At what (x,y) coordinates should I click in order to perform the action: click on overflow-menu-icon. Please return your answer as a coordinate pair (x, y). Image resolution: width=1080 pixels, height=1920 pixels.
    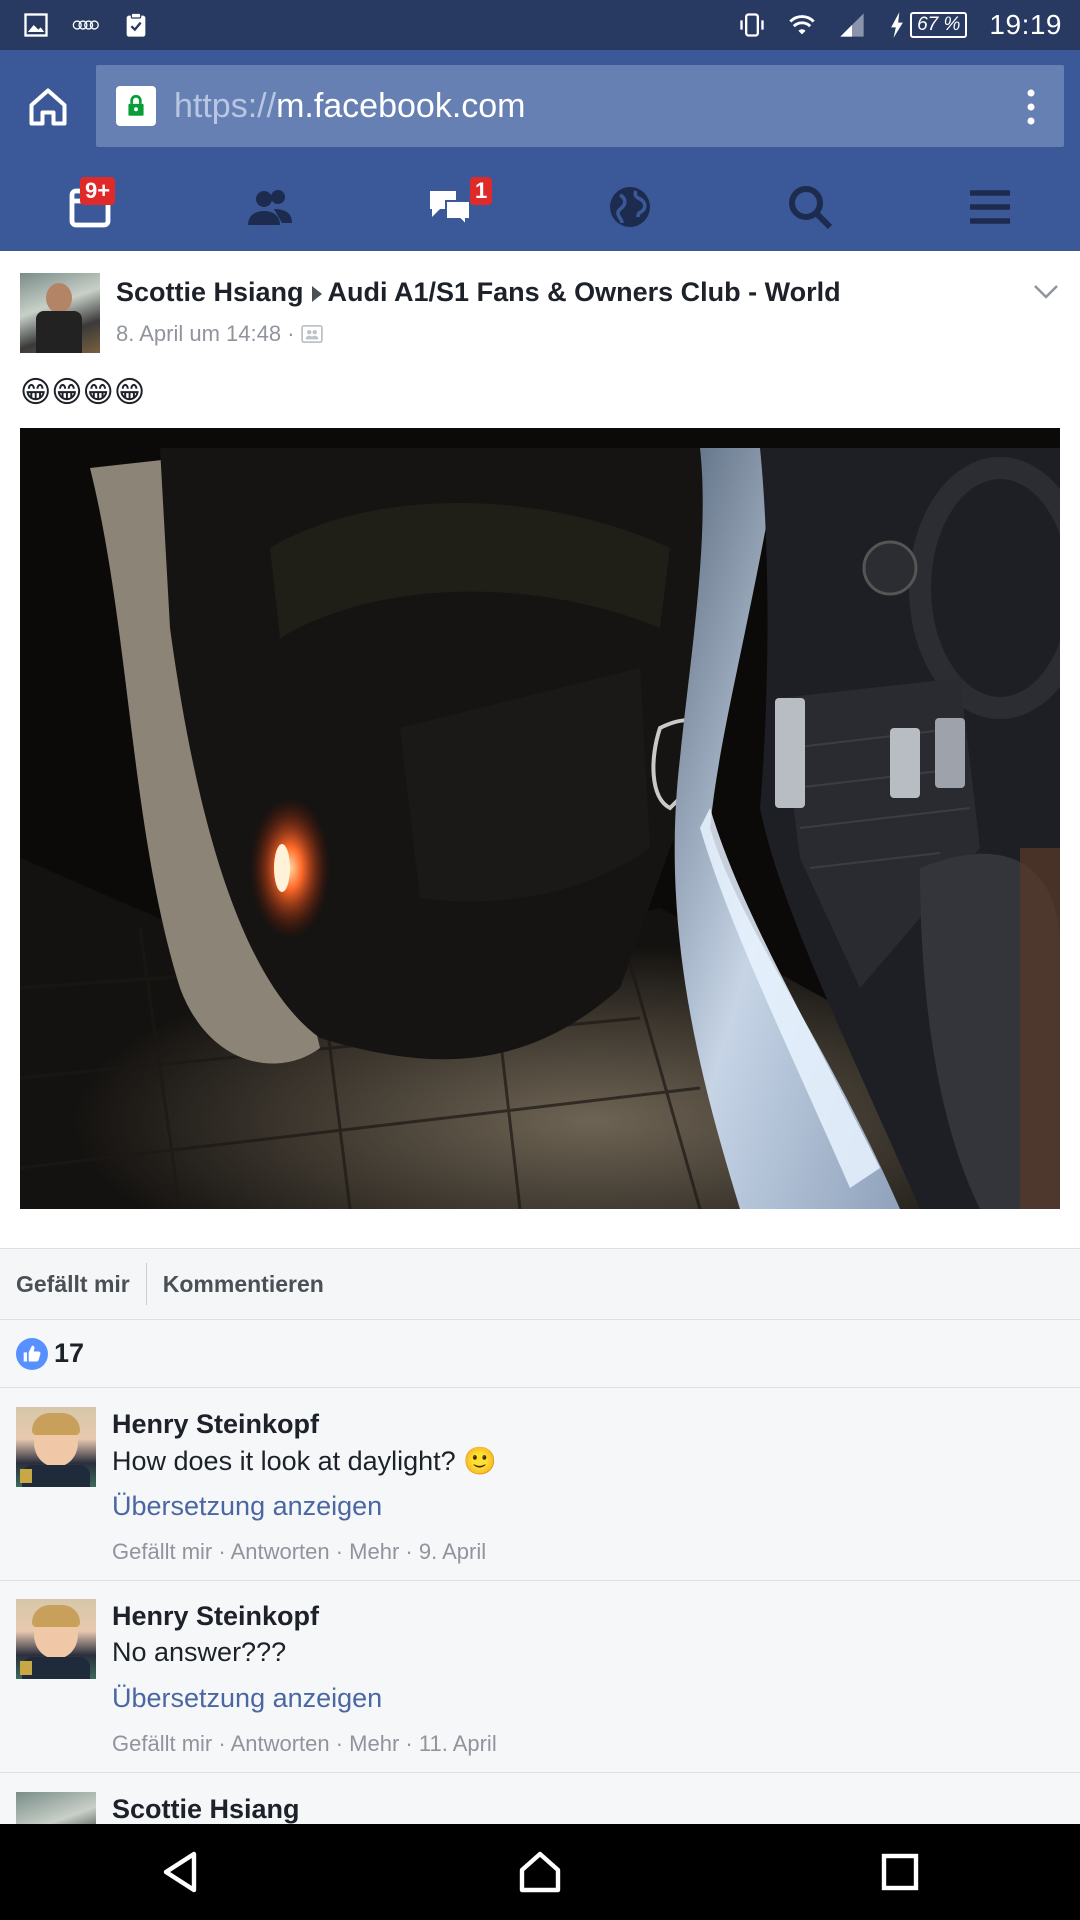
    Looking at the image, I should click on (1031, 107).